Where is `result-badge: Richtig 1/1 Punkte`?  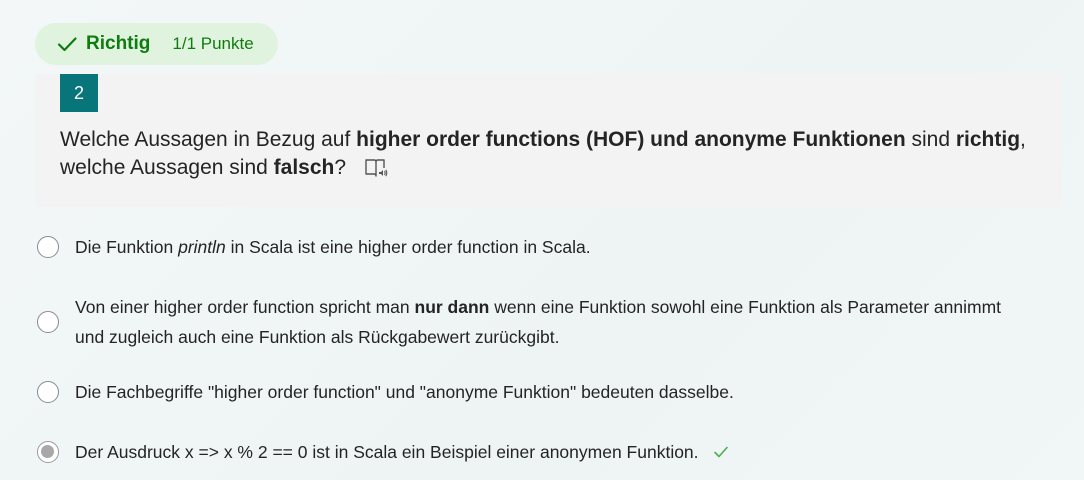 result-badge: Richtig 1/1 Punkte is located at coordinates (156, 44).